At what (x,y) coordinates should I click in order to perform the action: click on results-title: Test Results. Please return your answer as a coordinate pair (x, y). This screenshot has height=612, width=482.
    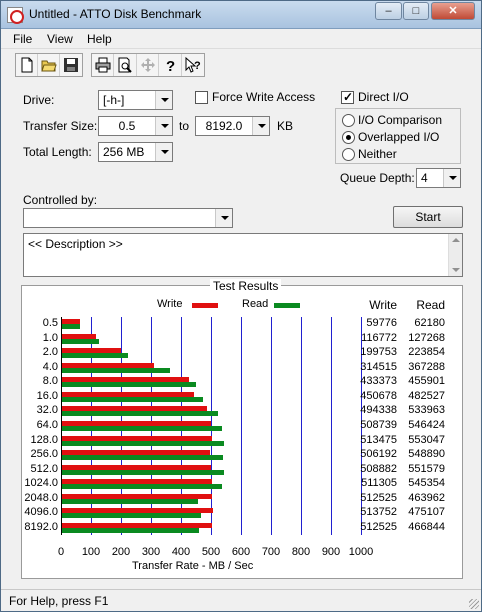
    Looking at the image, I should click on (246, 286).